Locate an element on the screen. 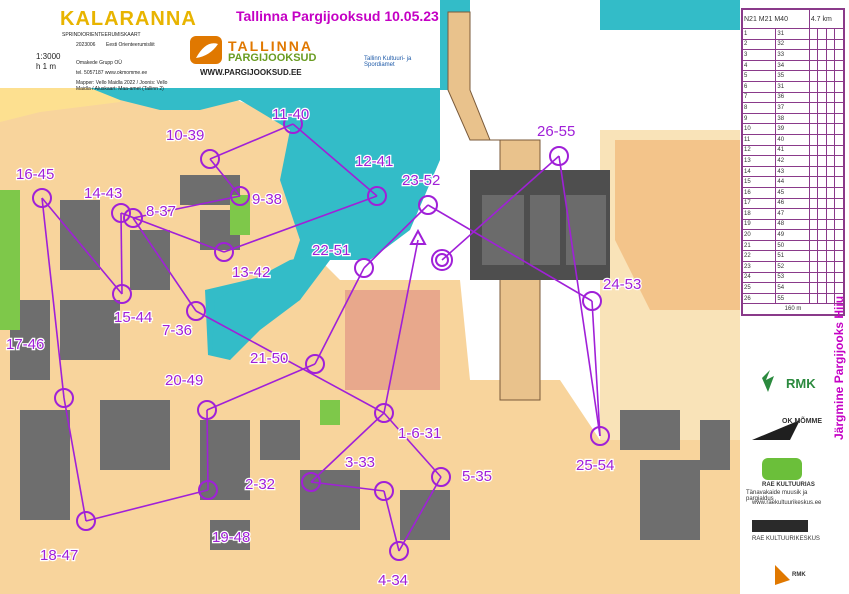 The width and height of the screenshot is (849, 594). plaza-building is located at coordinates (392, 340).